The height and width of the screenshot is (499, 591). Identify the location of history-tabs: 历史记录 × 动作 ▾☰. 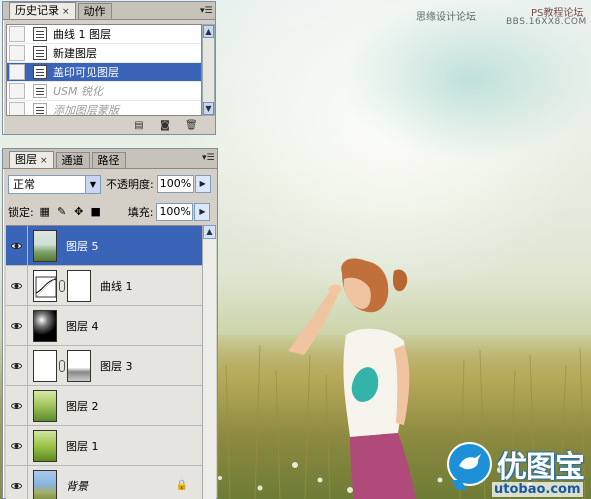
(109, 11).